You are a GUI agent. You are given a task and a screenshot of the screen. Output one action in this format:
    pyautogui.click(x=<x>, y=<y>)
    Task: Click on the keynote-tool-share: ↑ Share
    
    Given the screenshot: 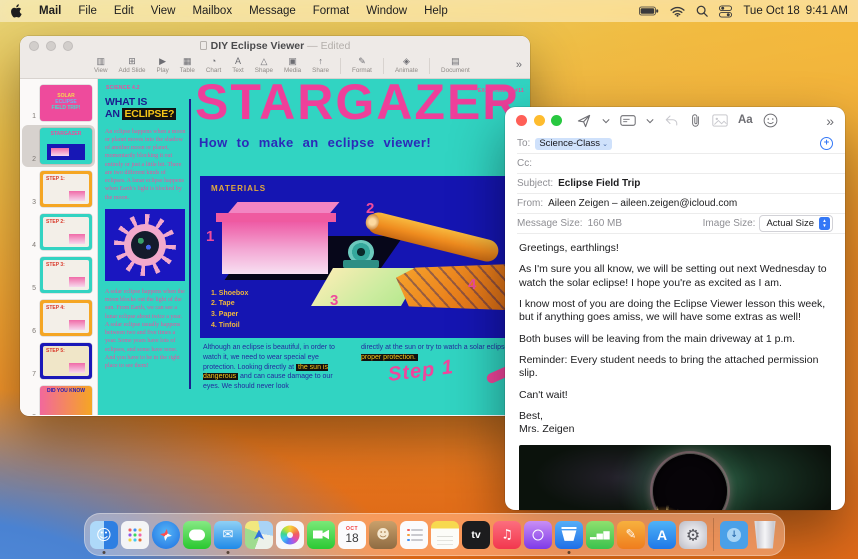 What is the action you would take?
    pyautogui.click(x=320, y=65)
    